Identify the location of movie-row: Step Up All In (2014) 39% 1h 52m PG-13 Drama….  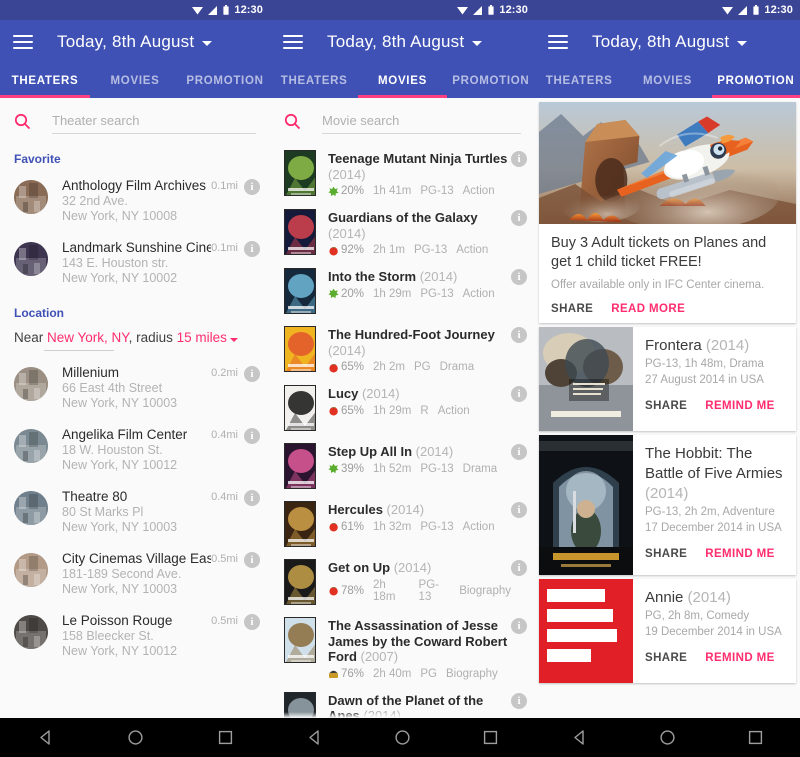
(402, 466).